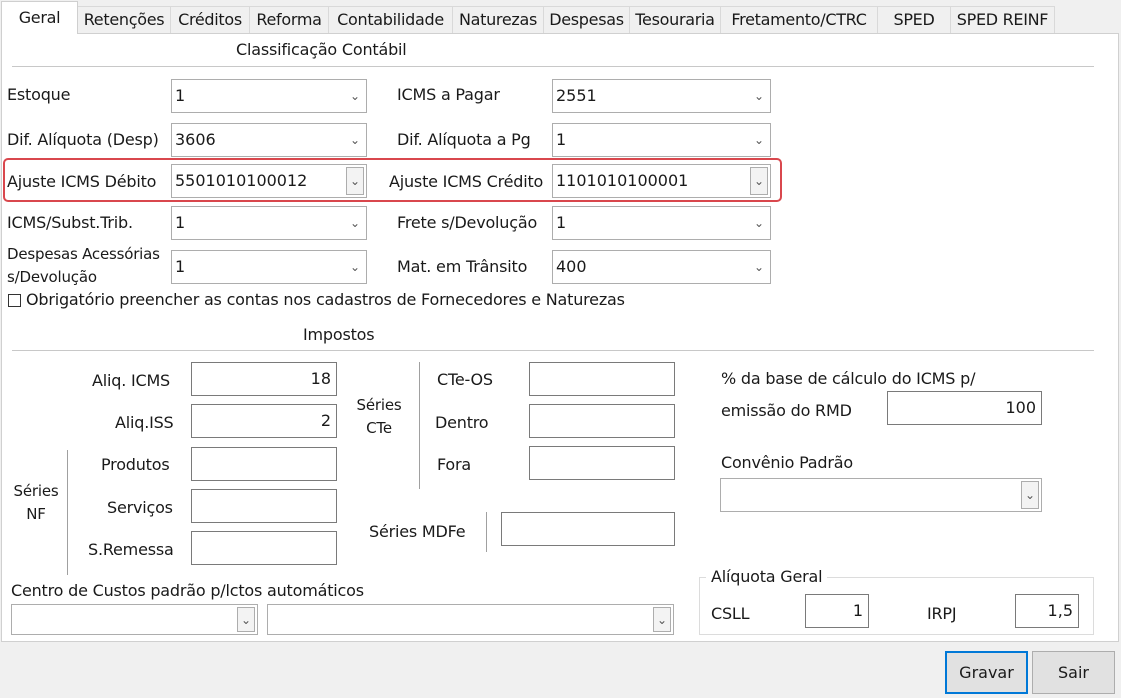 This screenshot has width=1121, height=698. I want to click on mat-transito-select: 400 ⌄, so click(661, 267).